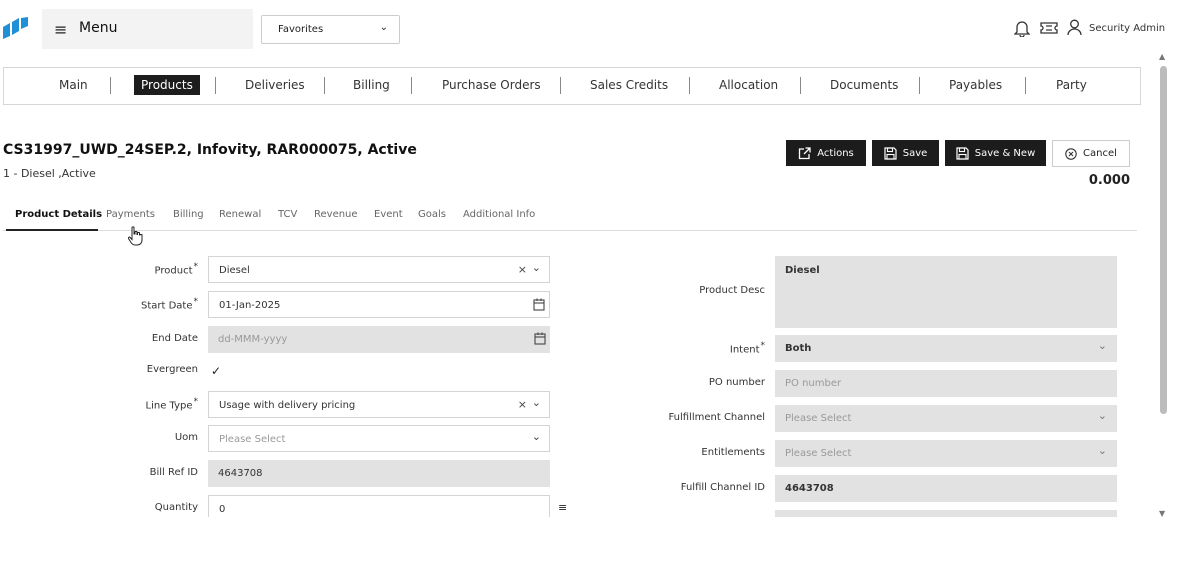  I want to click on start-date-value: 01-Jan-2025, so click(250, 305).